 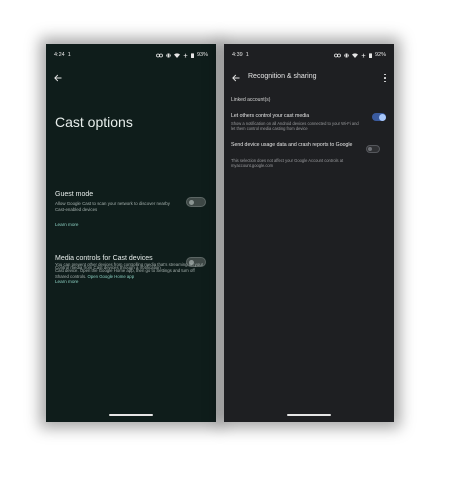 What do you see at coordinates (131, 55) in the screenshot?
I see `status-bar: 4:24 1 93%` at bounding box center [131, 55].